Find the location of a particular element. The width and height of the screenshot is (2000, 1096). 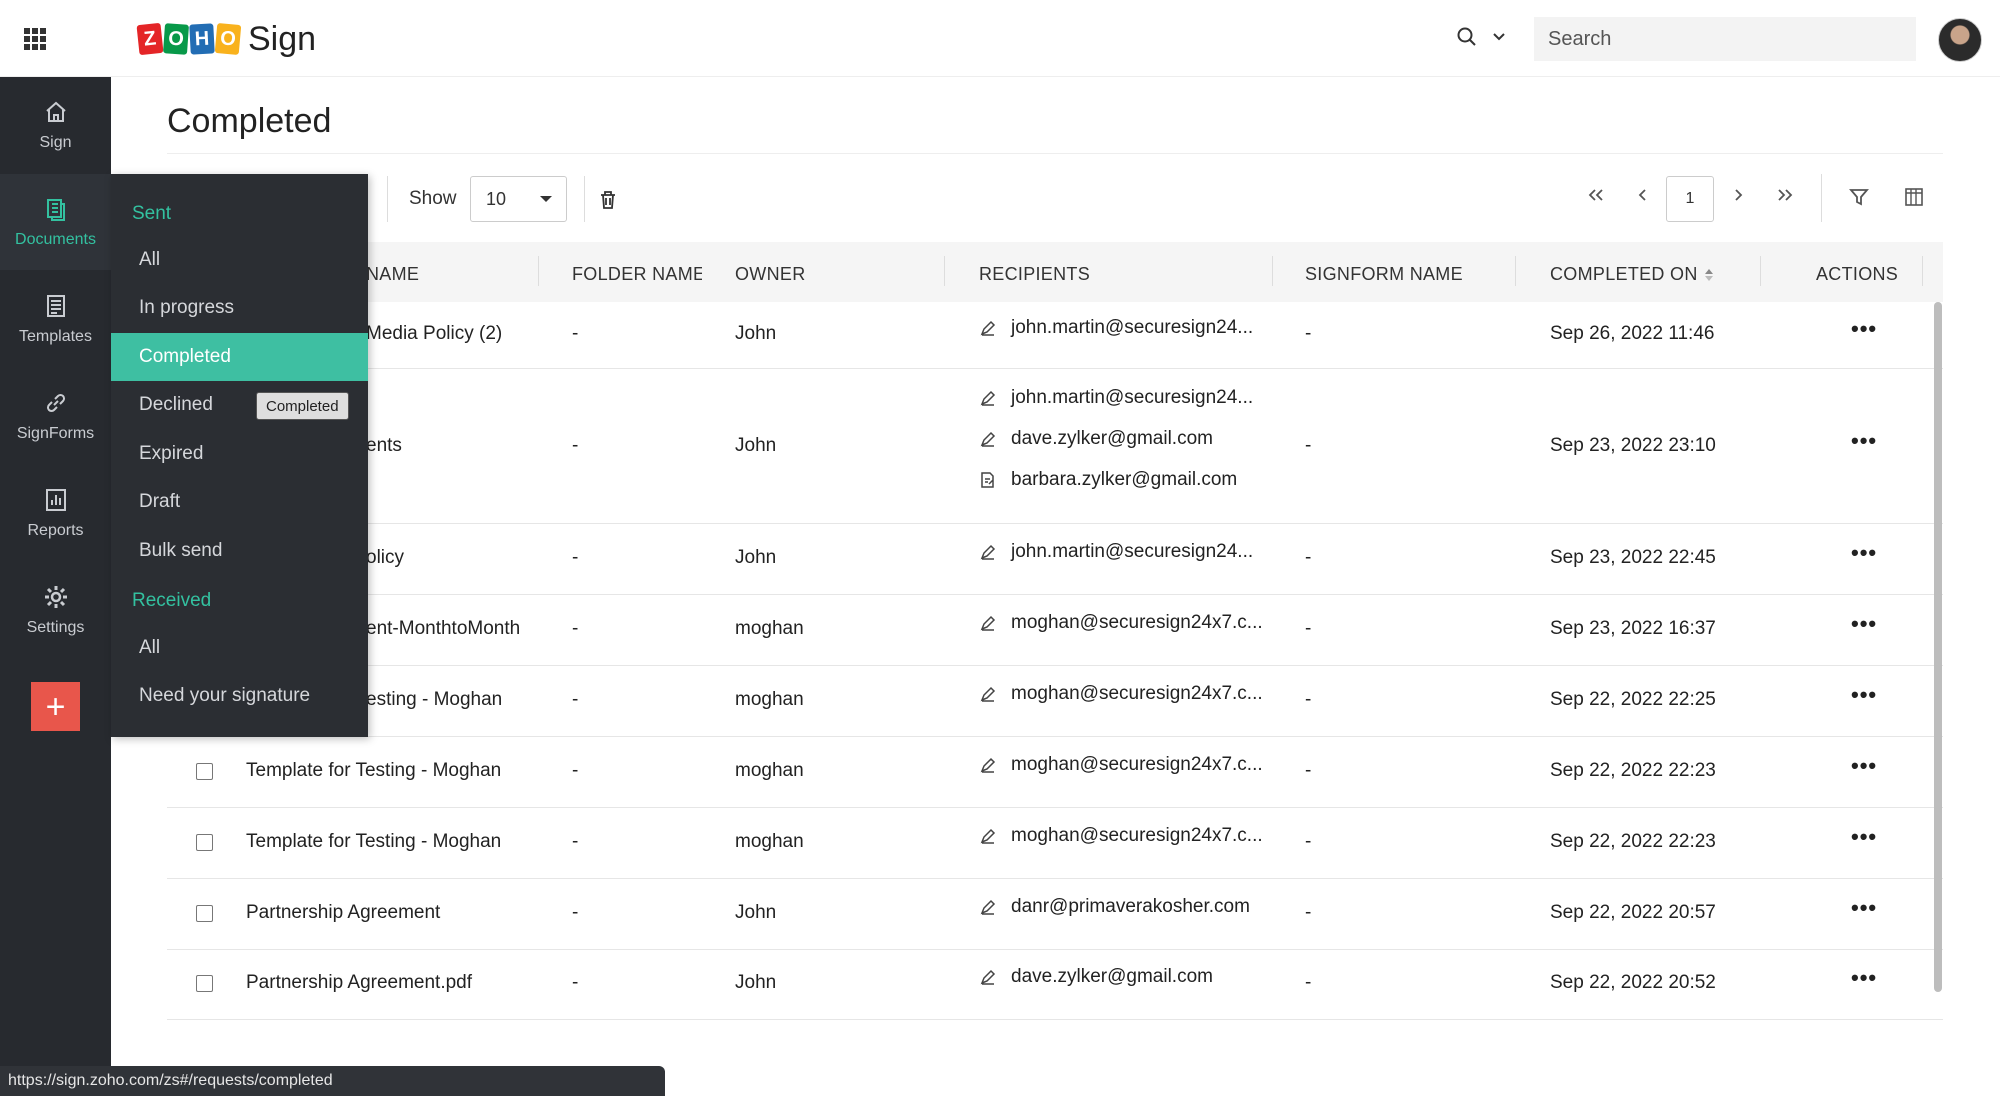

menu-heading-received: Received is located at coordinates (172, 600).